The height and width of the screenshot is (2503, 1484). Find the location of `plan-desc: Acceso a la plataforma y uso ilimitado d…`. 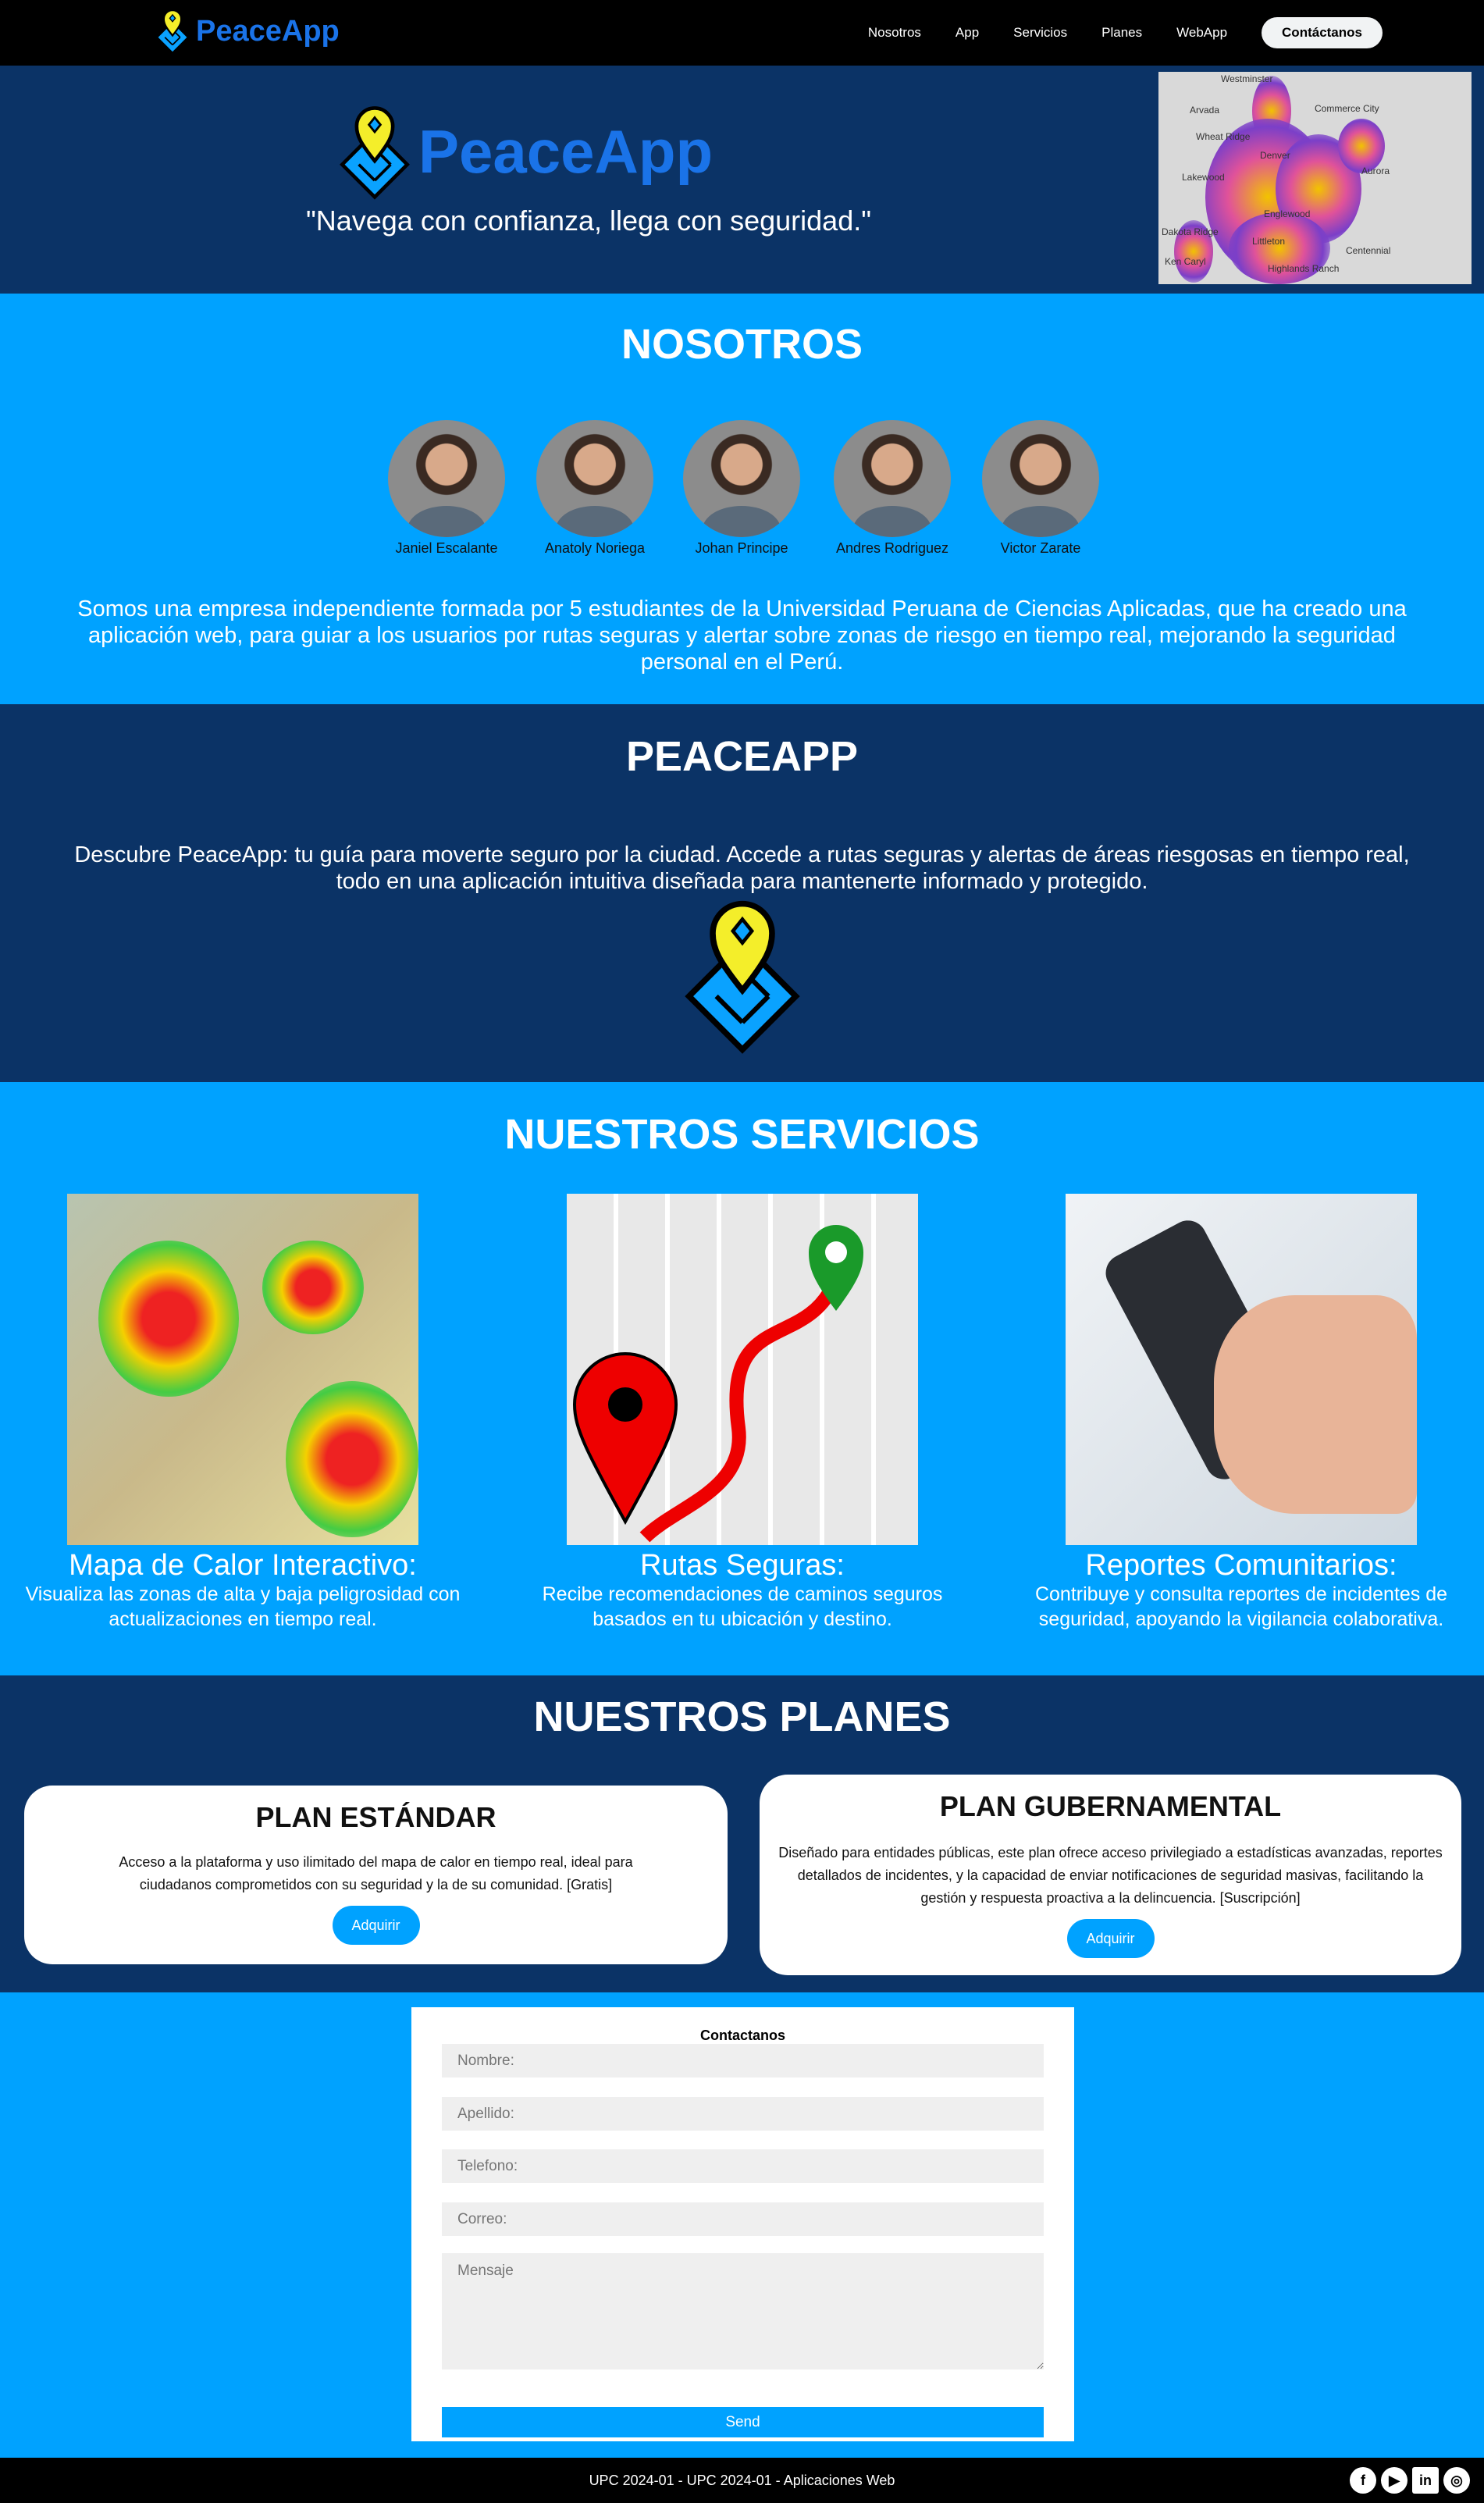

plan-desc: Acceso a la plataforma y uso ilimitado d… is located at coordinates (376, 1873).